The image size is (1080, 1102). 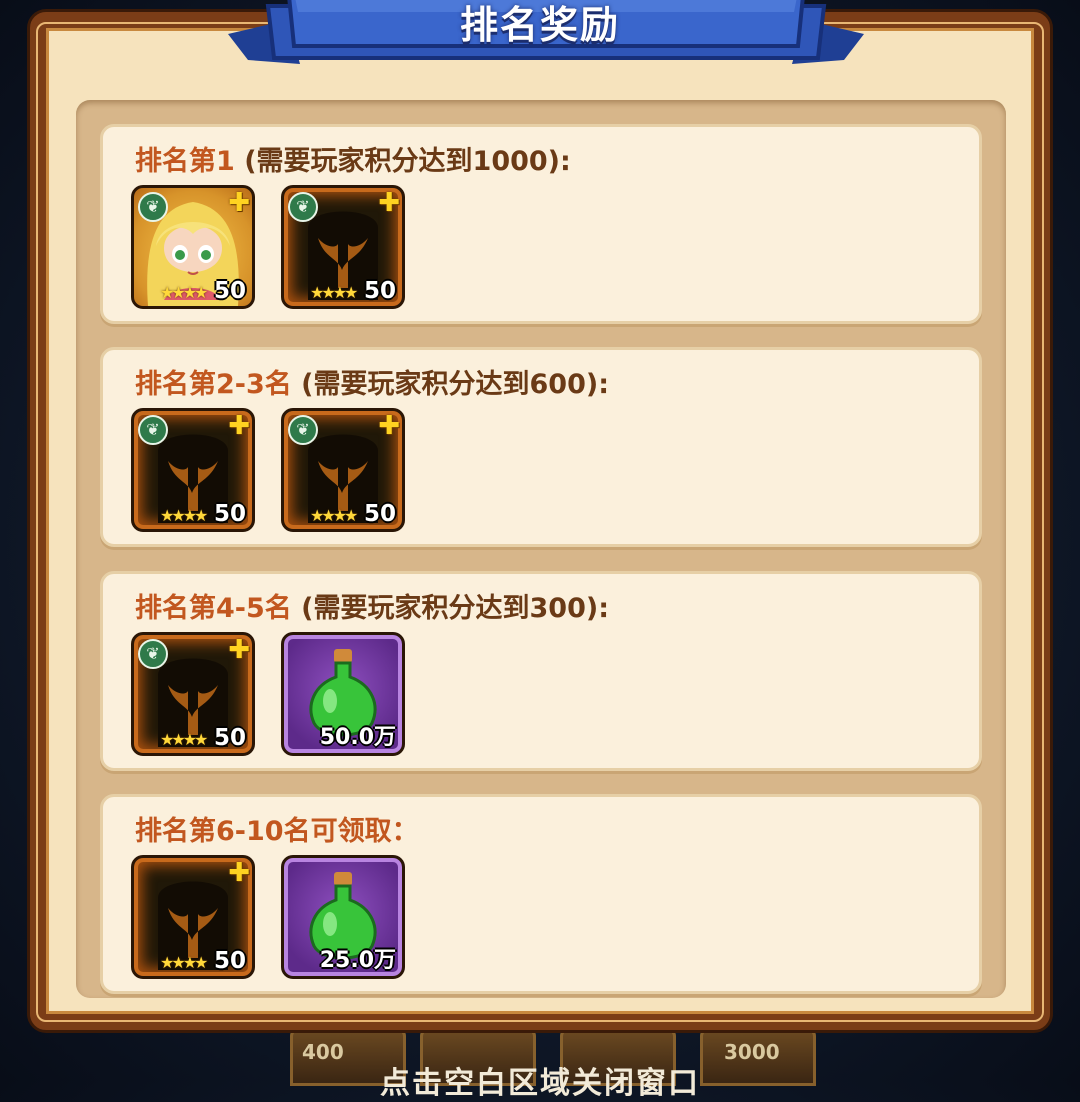 I want to click on tier-title: 排名第4-5名 (需要玩家积分达到300):, so click(x=372, y=605).